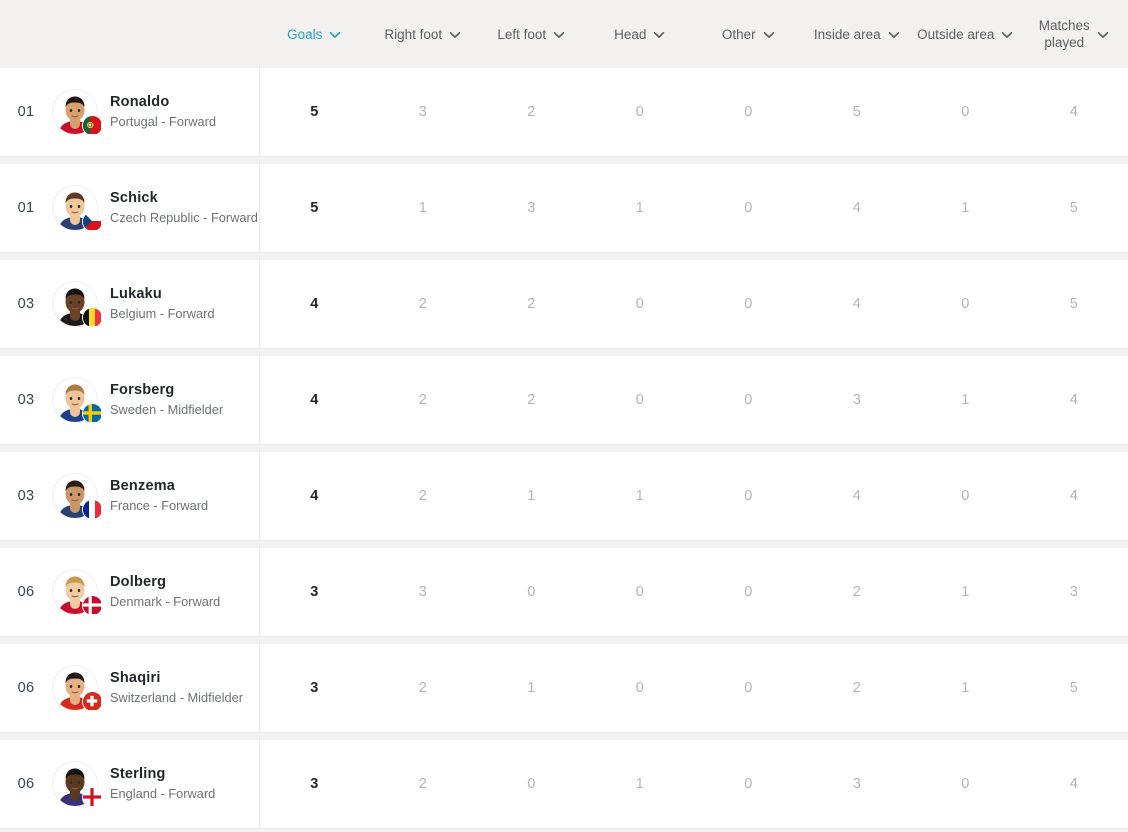 The height and width of the screenshot is (832, 1128). I want to click on stat-inside_area: 5, so click(856, 112).